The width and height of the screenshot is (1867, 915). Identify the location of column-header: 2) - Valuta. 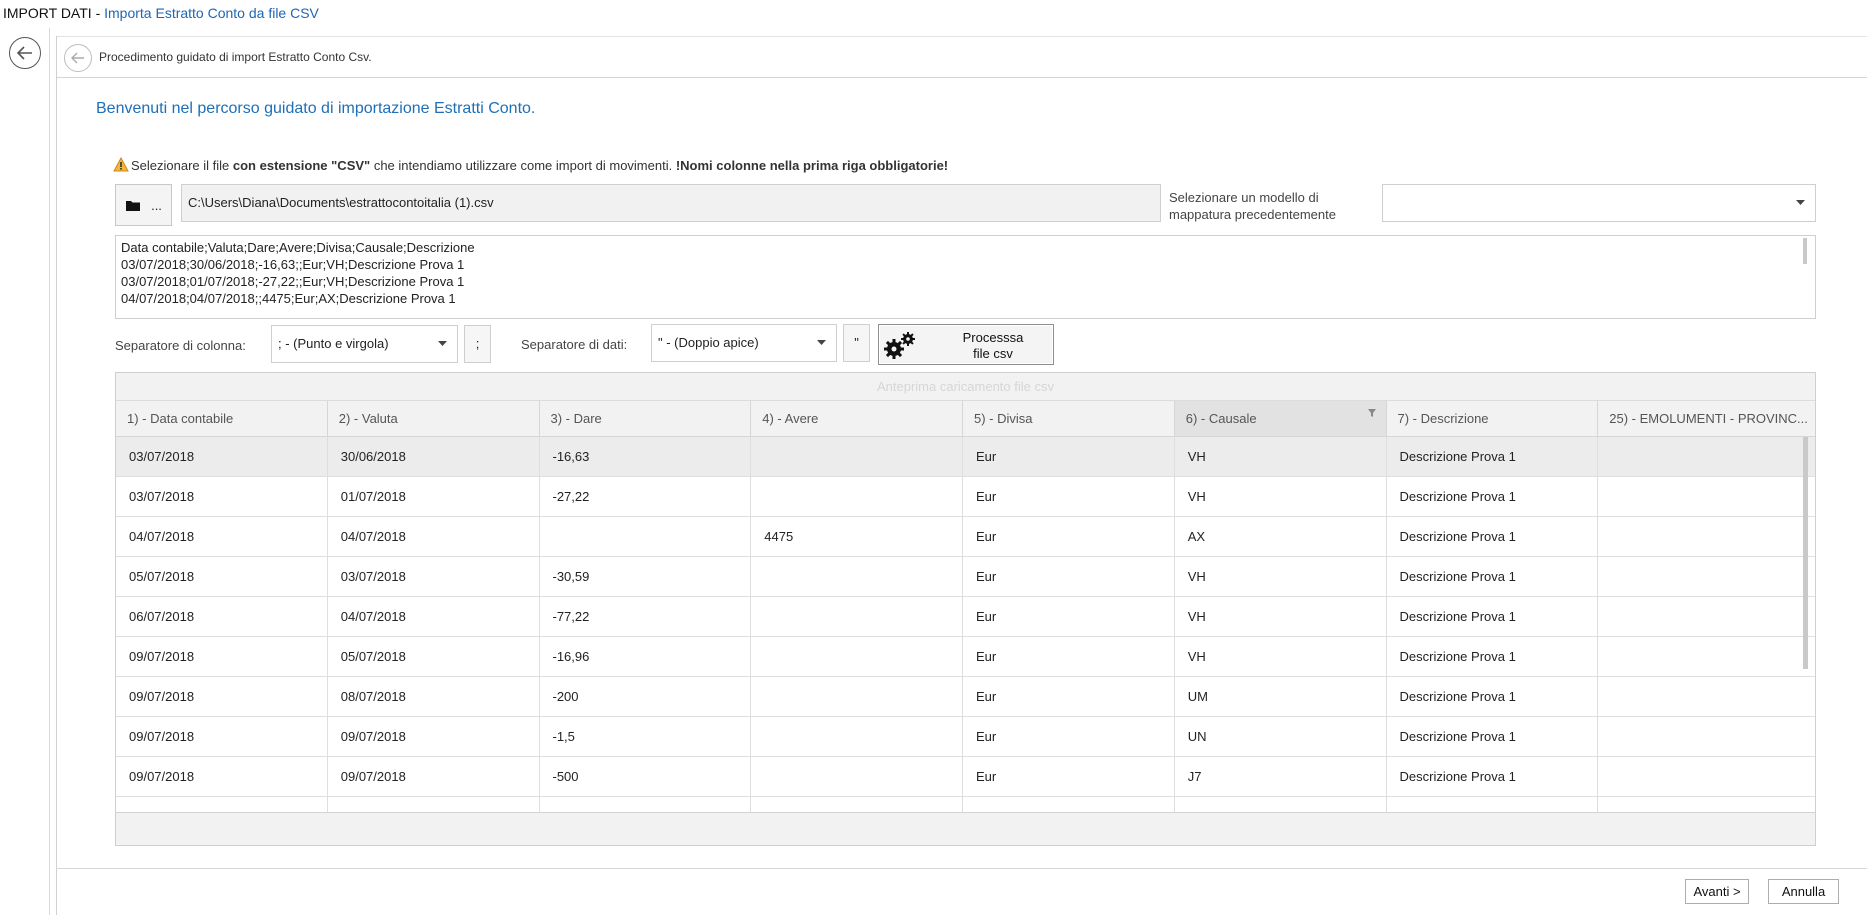
(434, 418).